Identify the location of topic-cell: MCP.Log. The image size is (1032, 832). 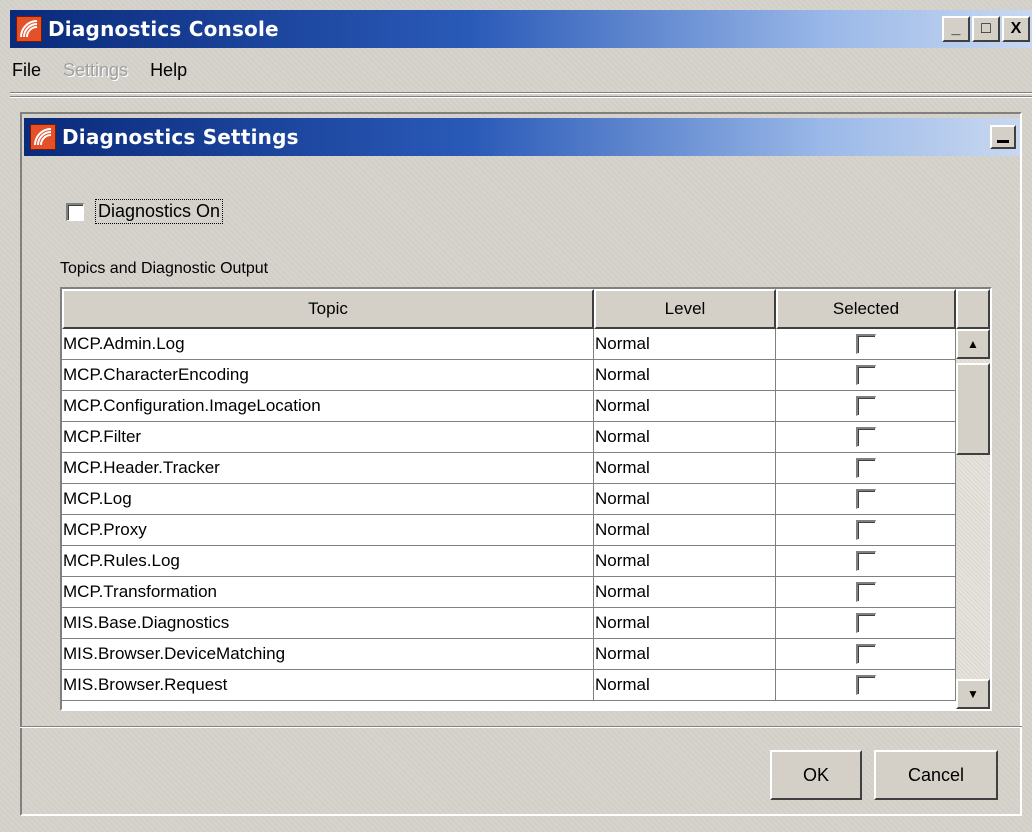
(328, 499).